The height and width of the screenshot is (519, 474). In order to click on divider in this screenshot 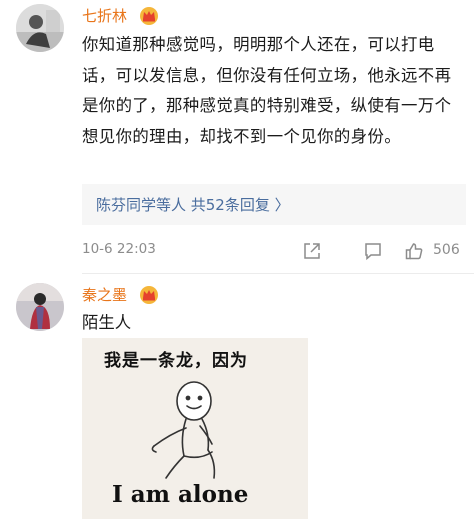, I will do `click(278, 273)`.